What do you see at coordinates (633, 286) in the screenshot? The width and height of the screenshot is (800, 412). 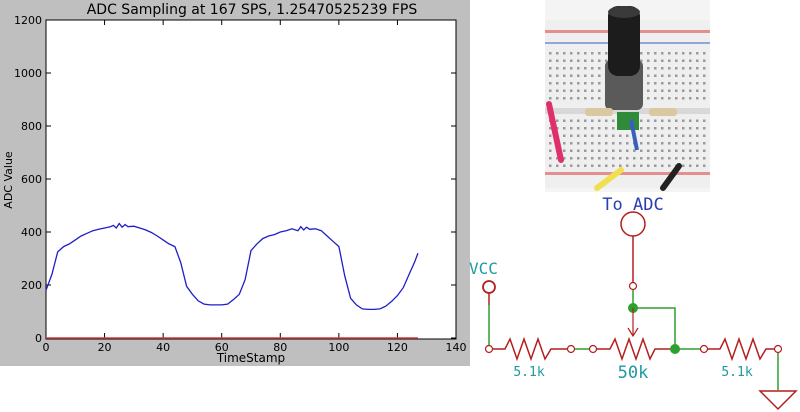 I see `adc-pin` at bounding box center [633, 286].